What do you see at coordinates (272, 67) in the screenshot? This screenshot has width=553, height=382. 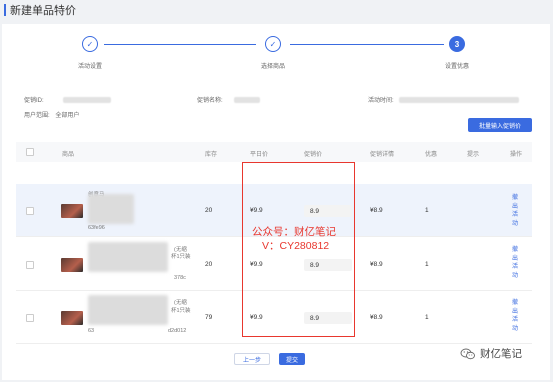 I see `step-label: 选择商品` at bounding box center [272, 67].